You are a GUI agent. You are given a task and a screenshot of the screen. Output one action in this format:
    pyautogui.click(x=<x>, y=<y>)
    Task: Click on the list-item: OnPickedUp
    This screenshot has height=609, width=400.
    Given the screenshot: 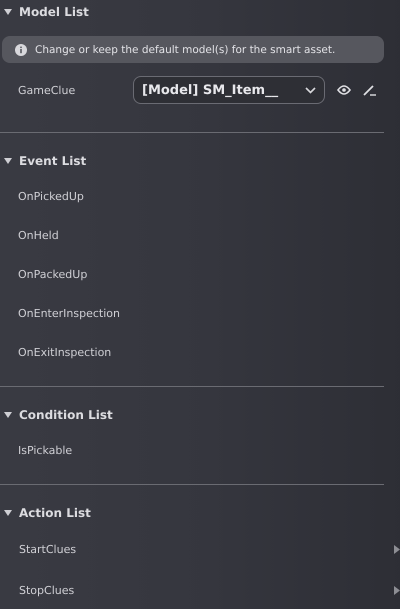 What is the action you would take?
    pyautogui.click(x=51, y=196)
    